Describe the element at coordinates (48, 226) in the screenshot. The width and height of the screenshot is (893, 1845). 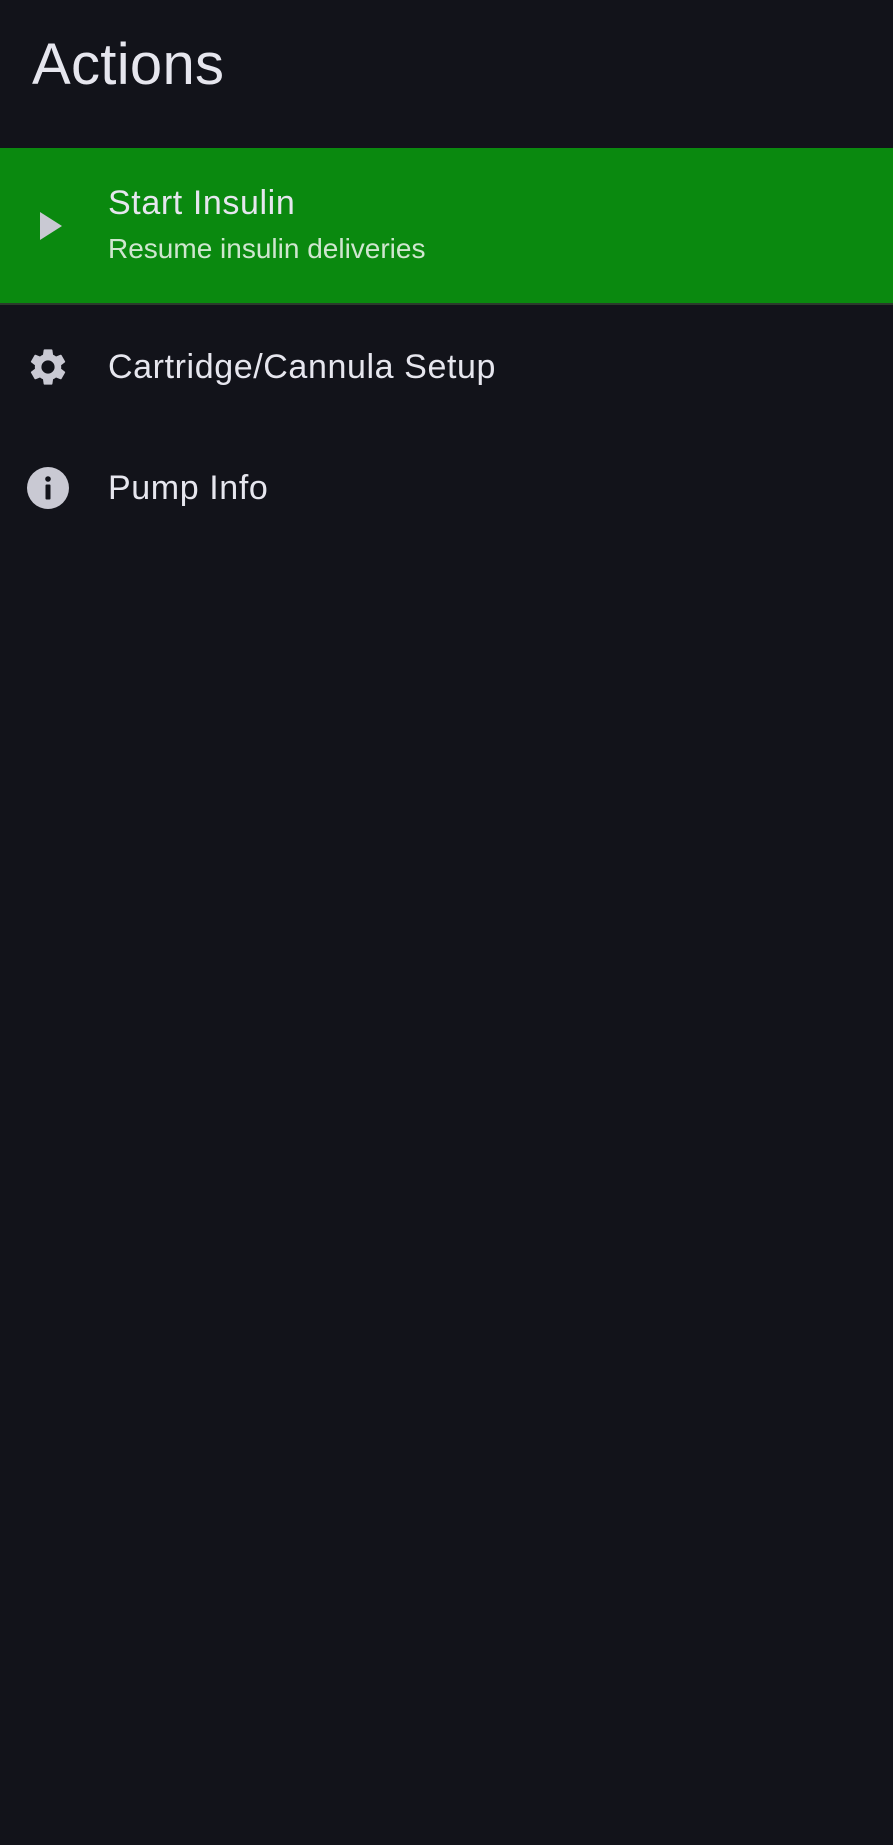
I see `play-icon` at that location.